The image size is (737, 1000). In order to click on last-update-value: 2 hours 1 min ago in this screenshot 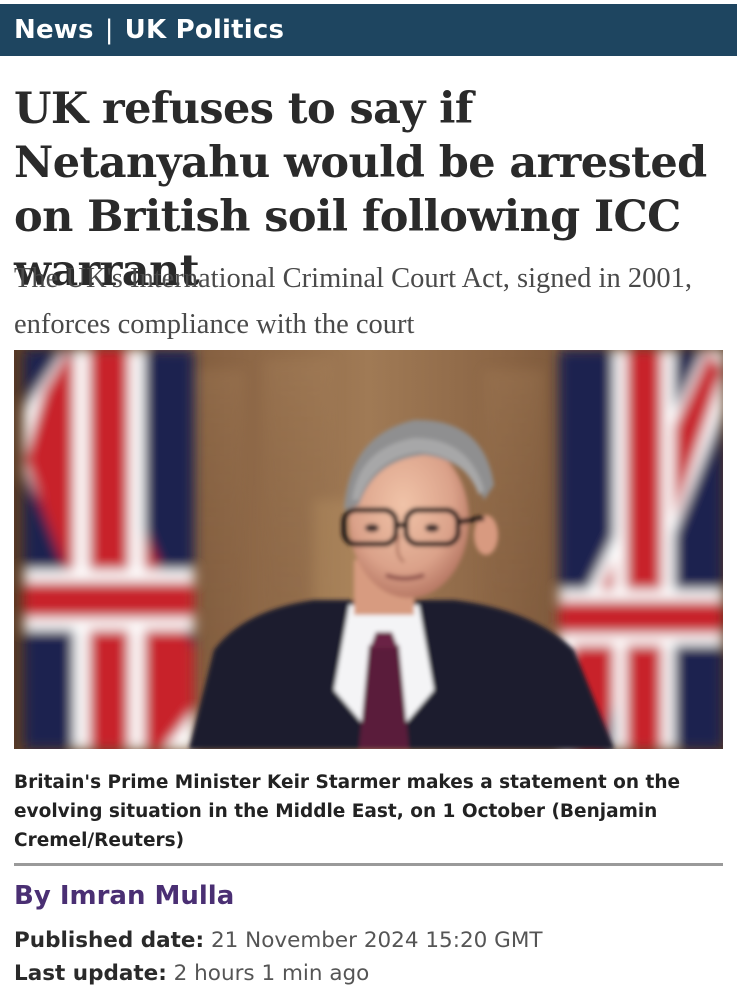, I will do `click(271, 973)`.